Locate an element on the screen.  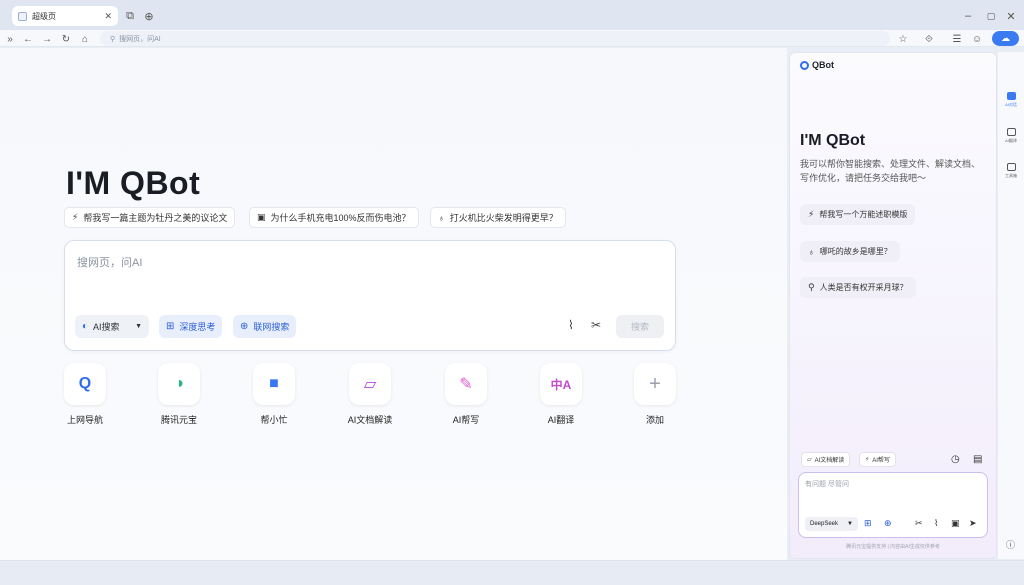
extension-icon: ⟐ is located at coordinates (929, 39).